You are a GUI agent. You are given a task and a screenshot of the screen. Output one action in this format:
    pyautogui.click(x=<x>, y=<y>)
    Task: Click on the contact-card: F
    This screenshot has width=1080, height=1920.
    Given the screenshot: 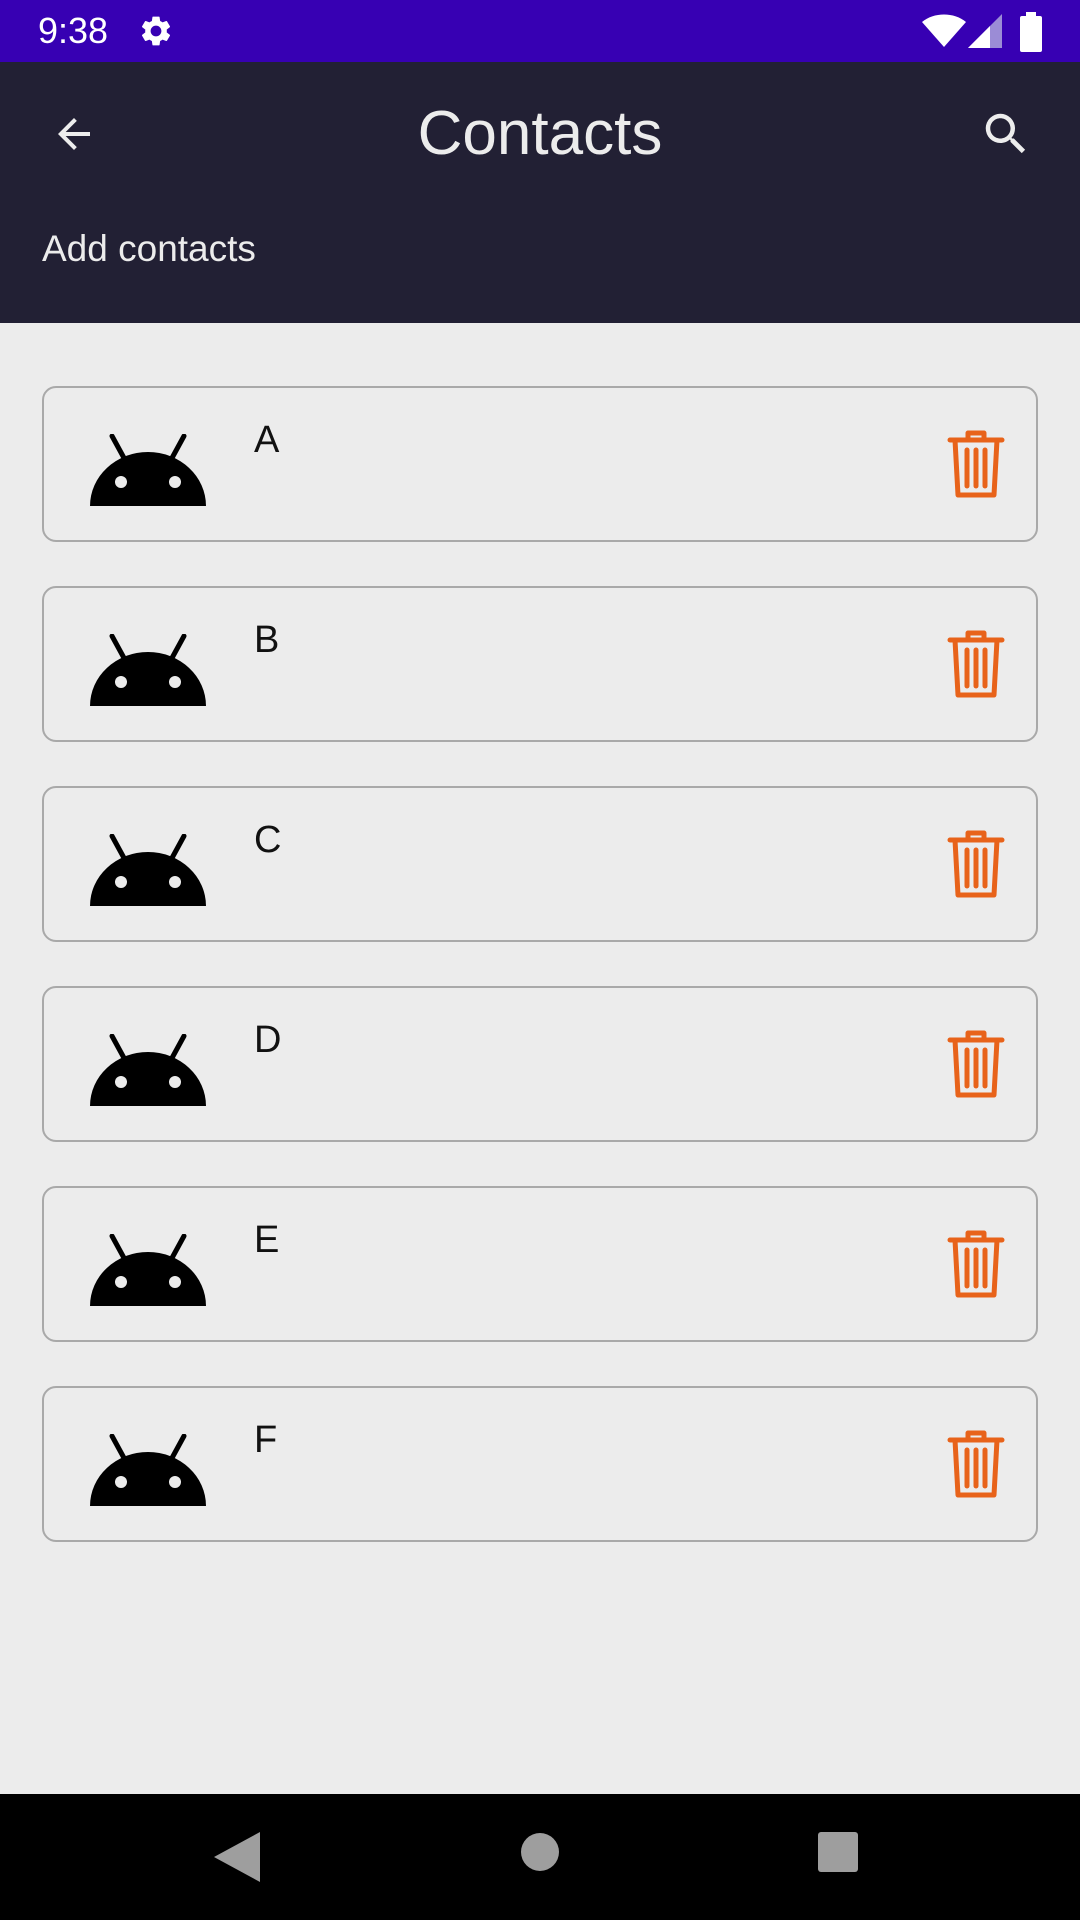 What is the action you would take?
    pyautogui.click(x=540, y=1464)
    